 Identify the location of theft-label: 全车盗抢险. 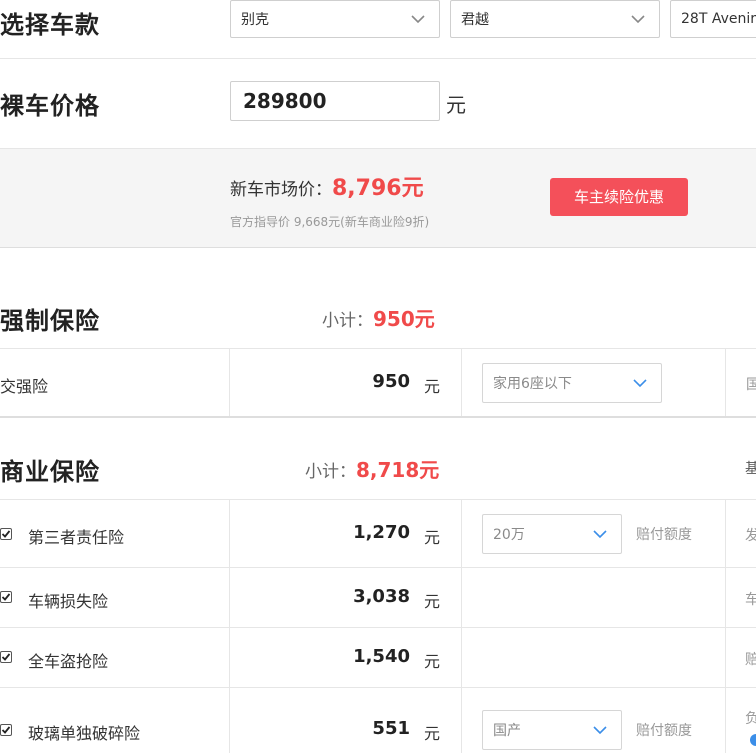
(68, 661).